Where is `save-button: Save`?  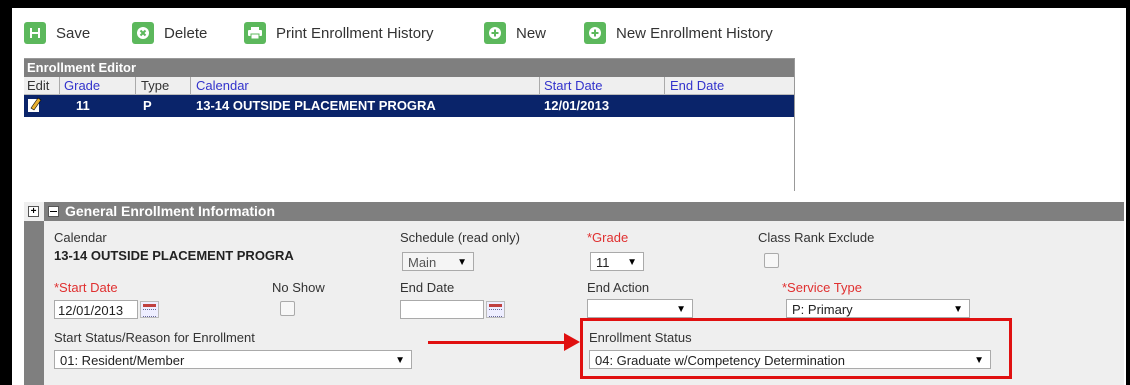 save-button: Save is located at coordinates (57, 33).